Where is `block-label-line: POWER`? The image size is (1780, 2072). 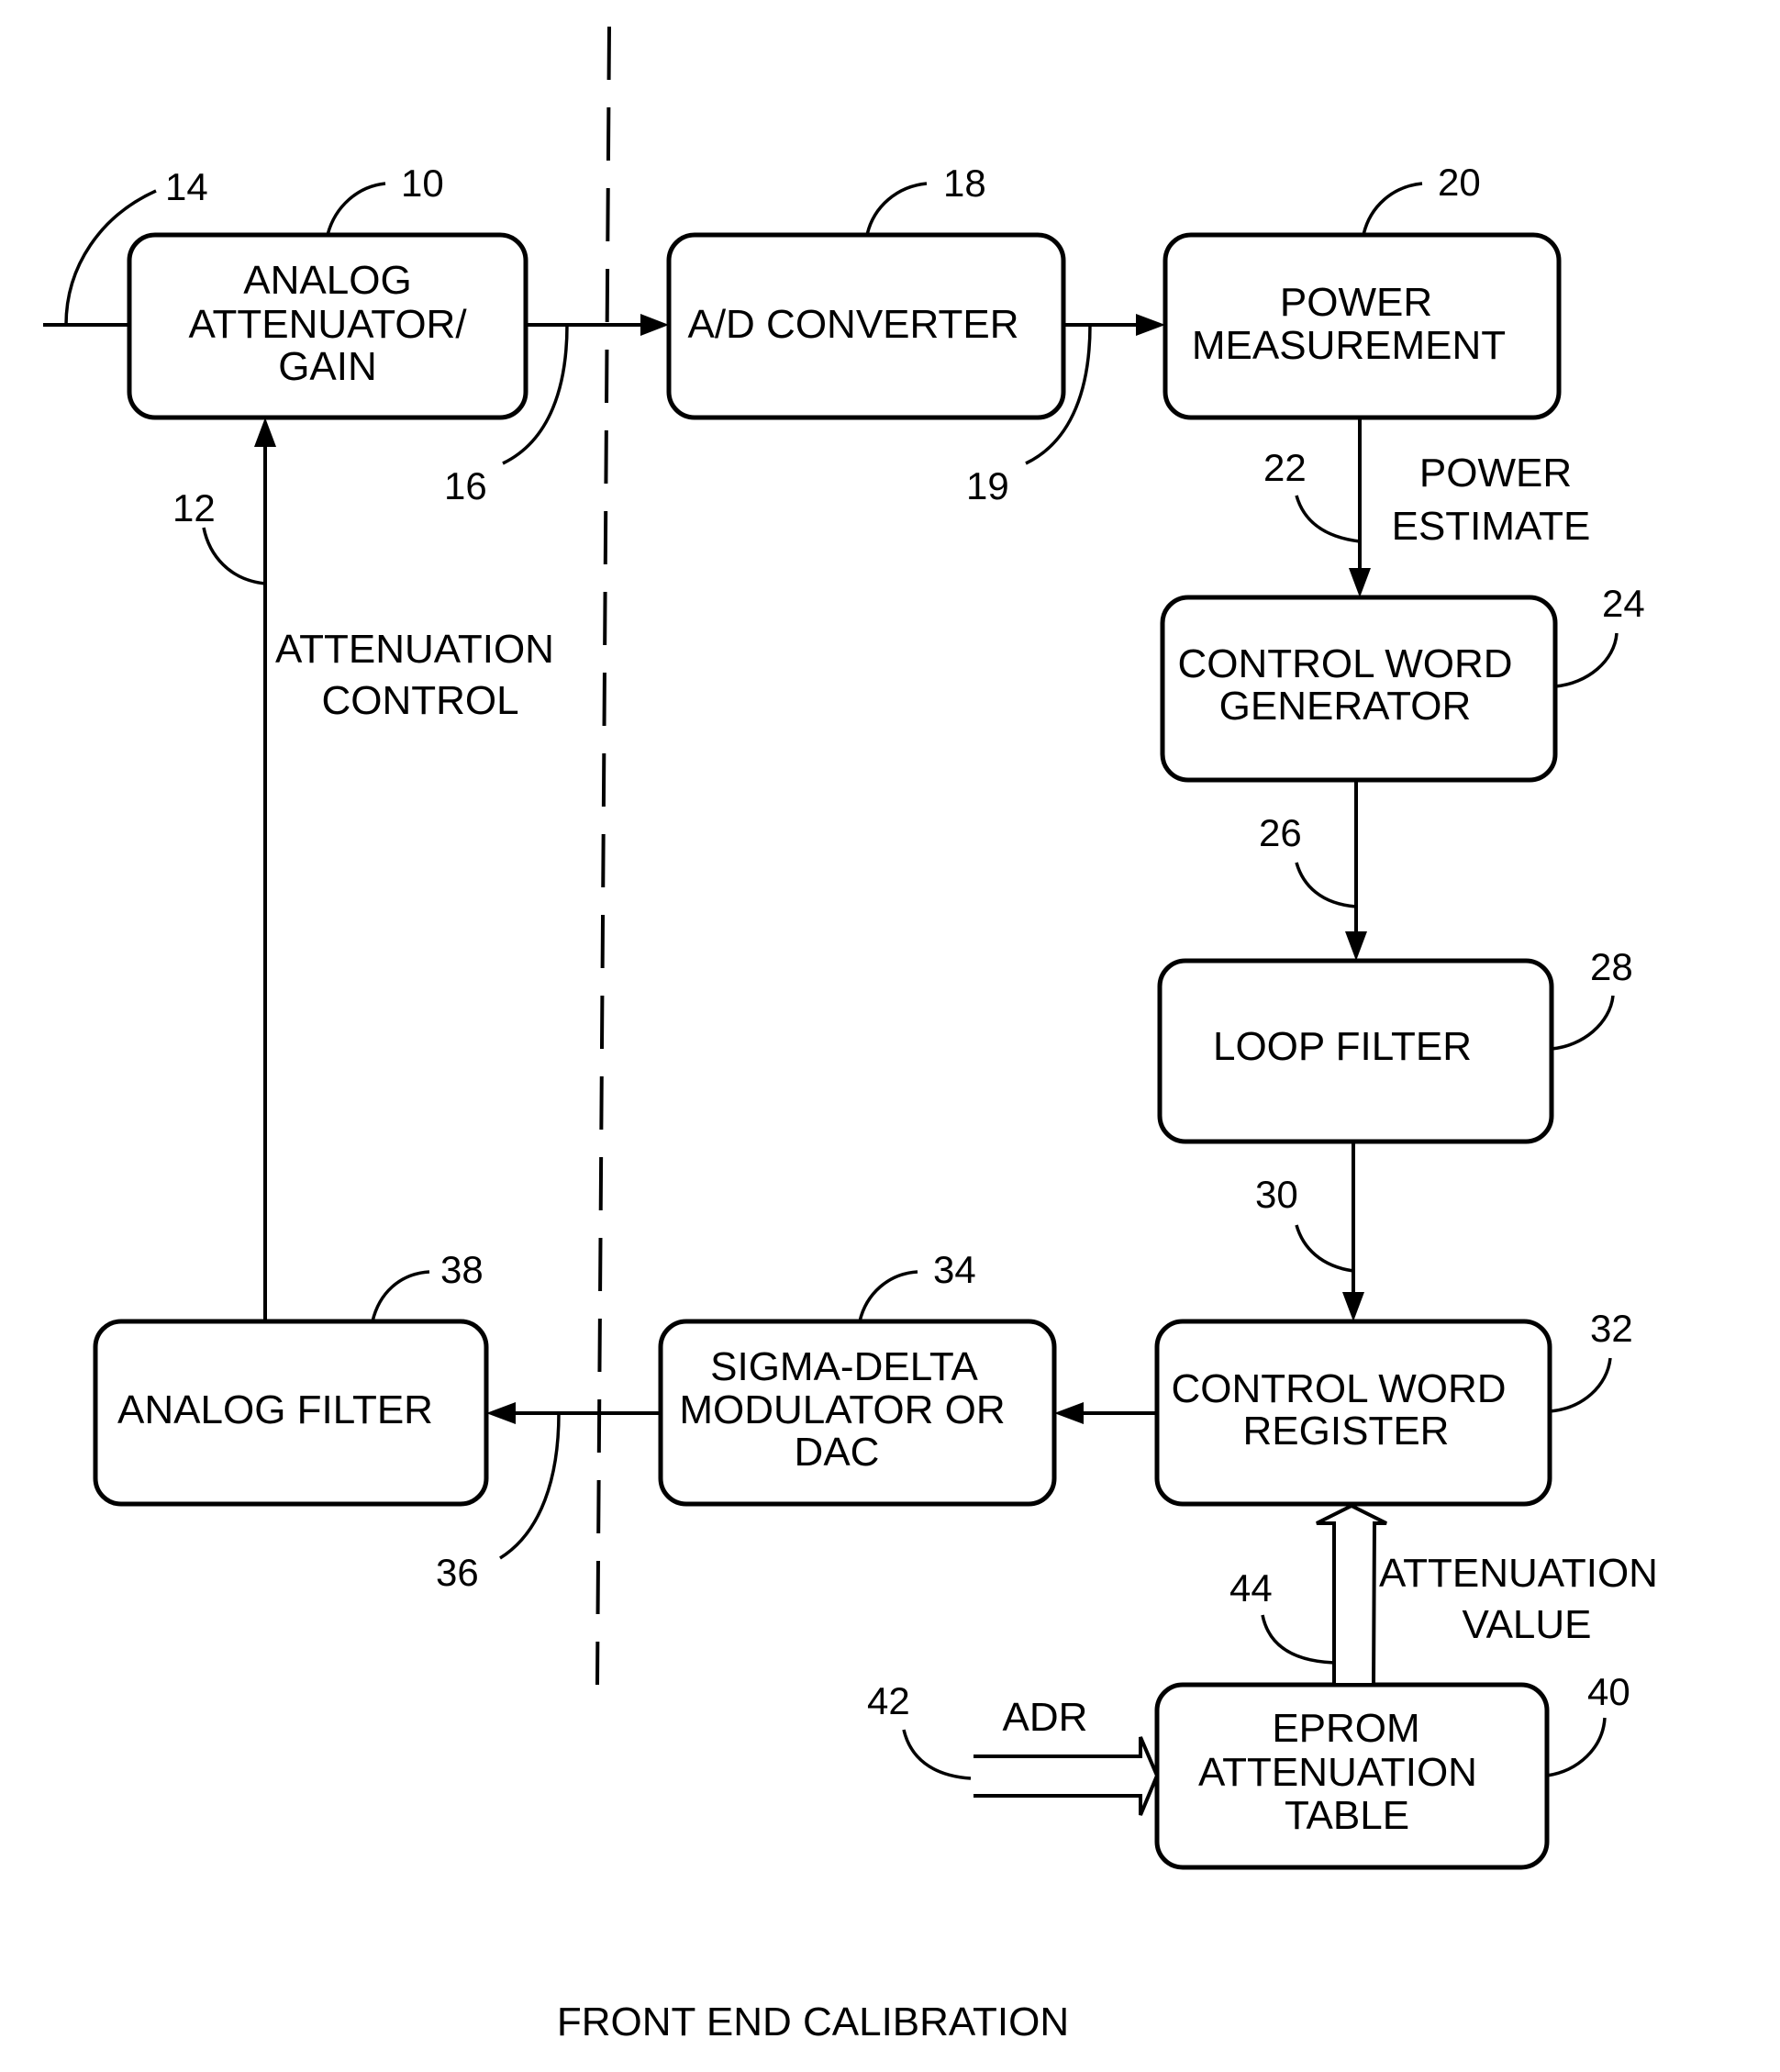
block-label-line: POWER is located at coordinates (1356, 302).